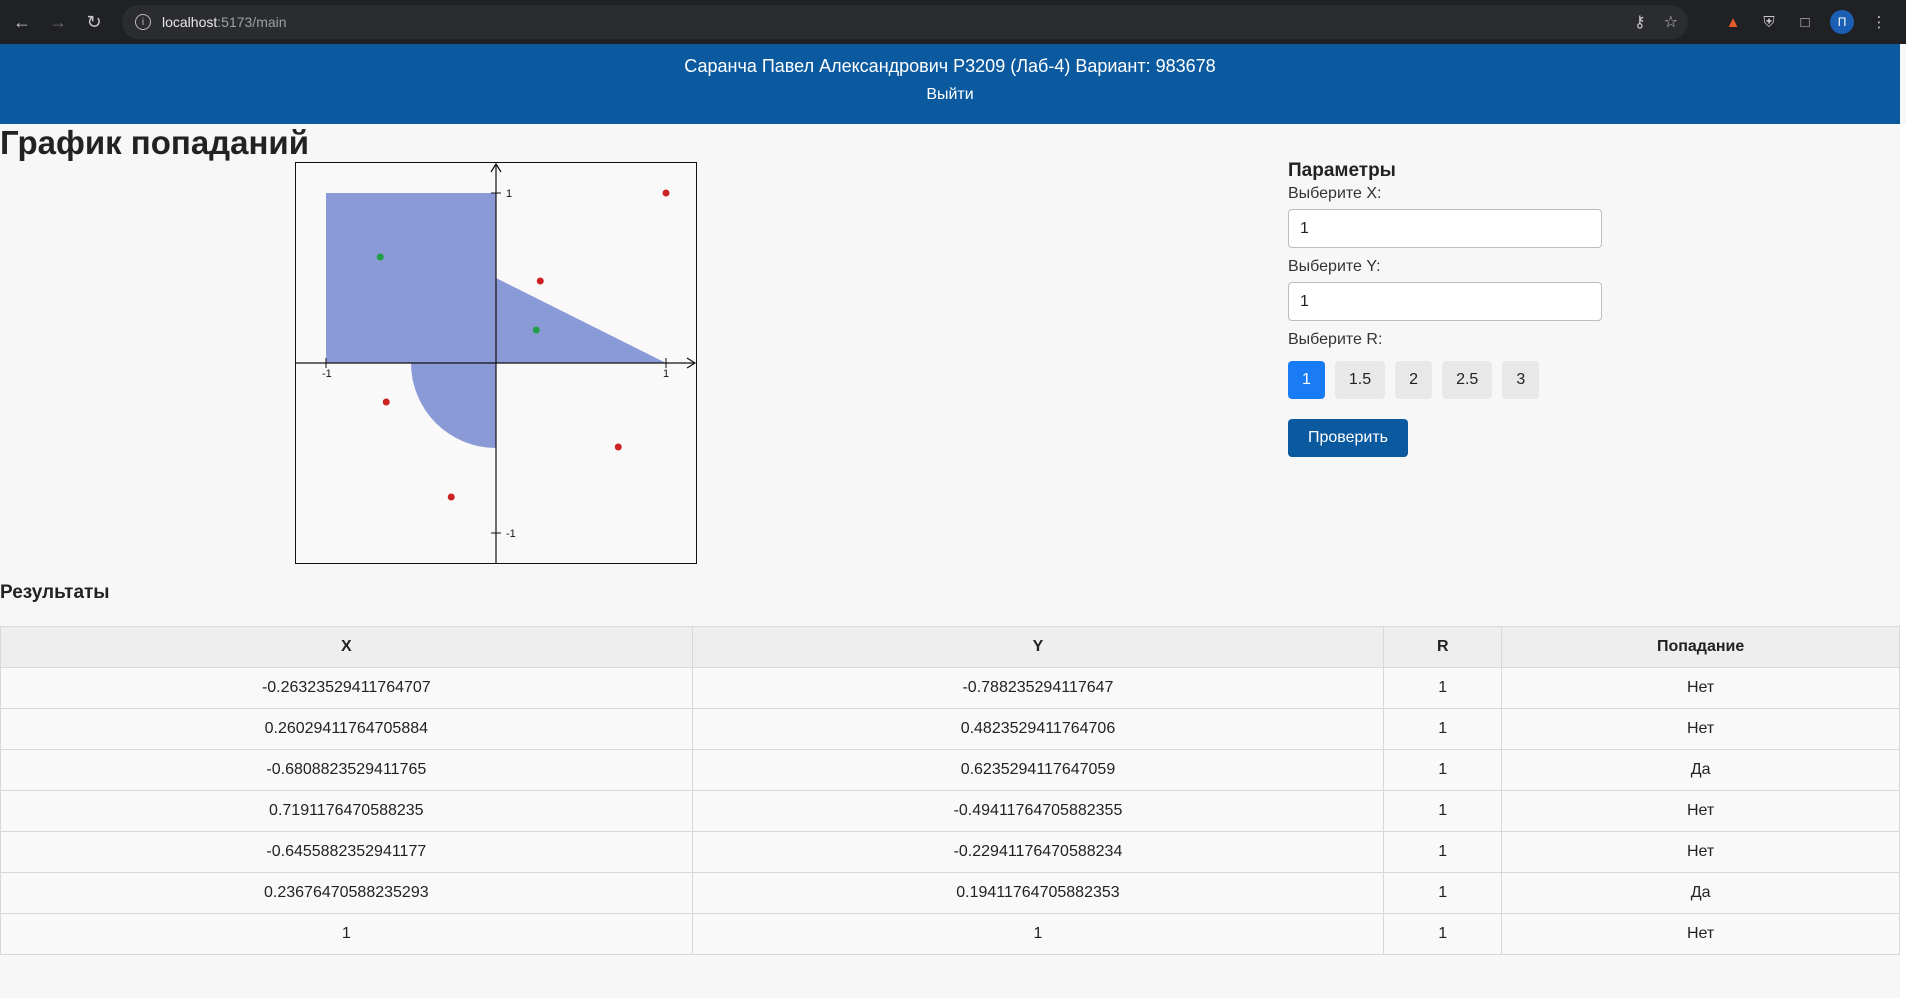 The image size is (1906, 998). Describe the element at coordinates (346, 934) in the screenshot. I see `cell-x: 1` at that location.